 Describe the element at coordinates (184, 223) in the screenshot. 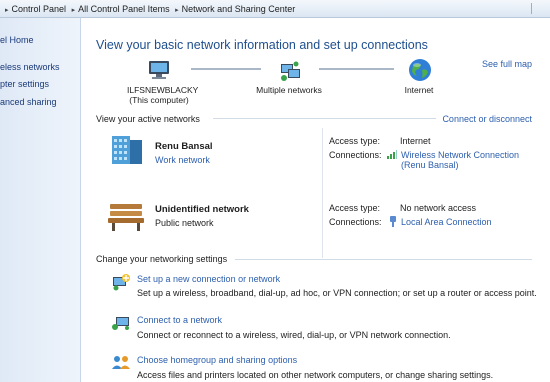

I see `network-type-2: Public network` at that location.